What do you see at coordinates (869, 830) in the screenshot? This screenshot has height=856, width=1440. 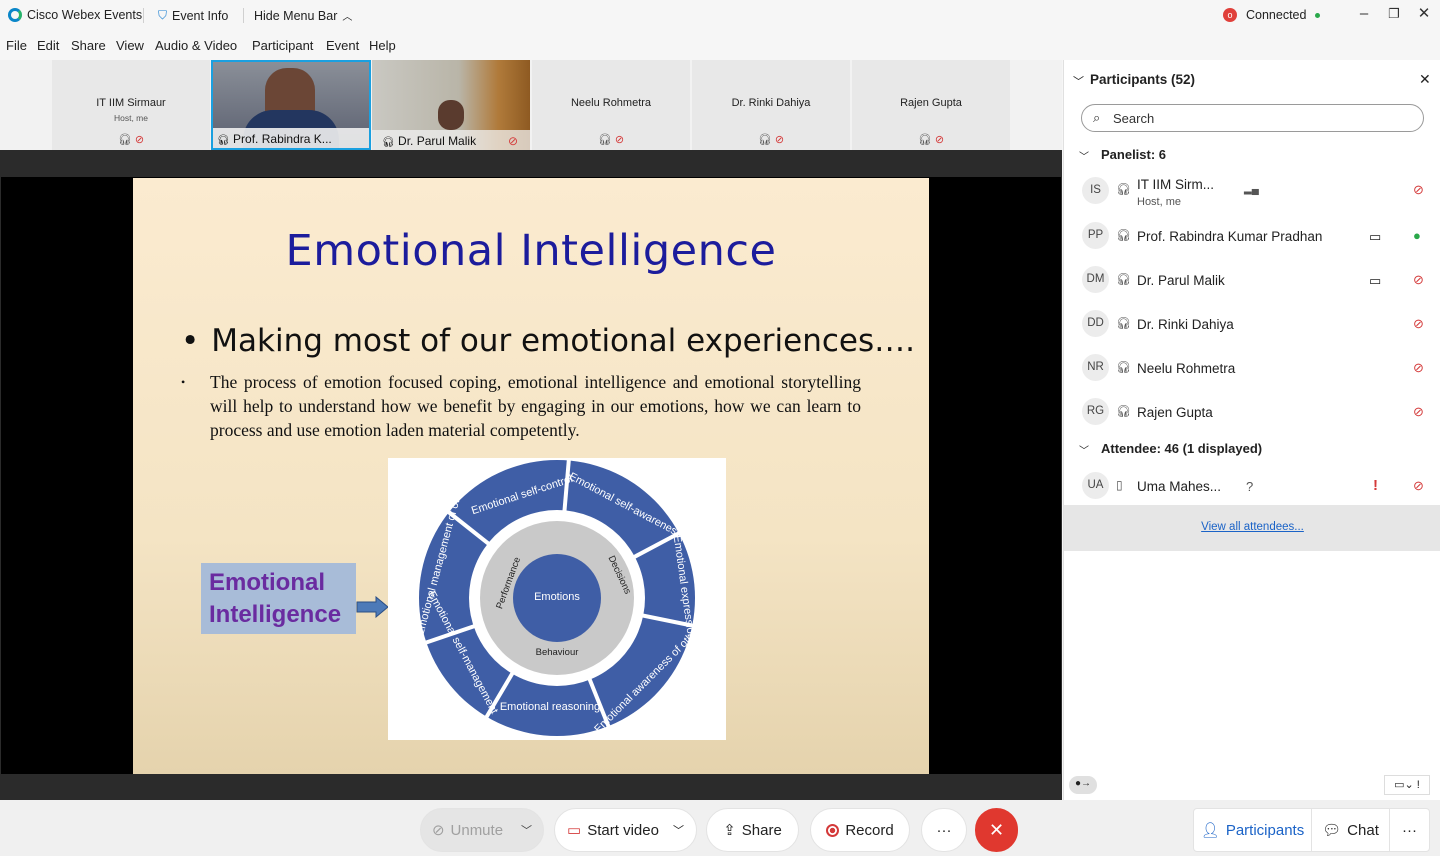 I see `record-label: Record` at bounding box center [869, 830].